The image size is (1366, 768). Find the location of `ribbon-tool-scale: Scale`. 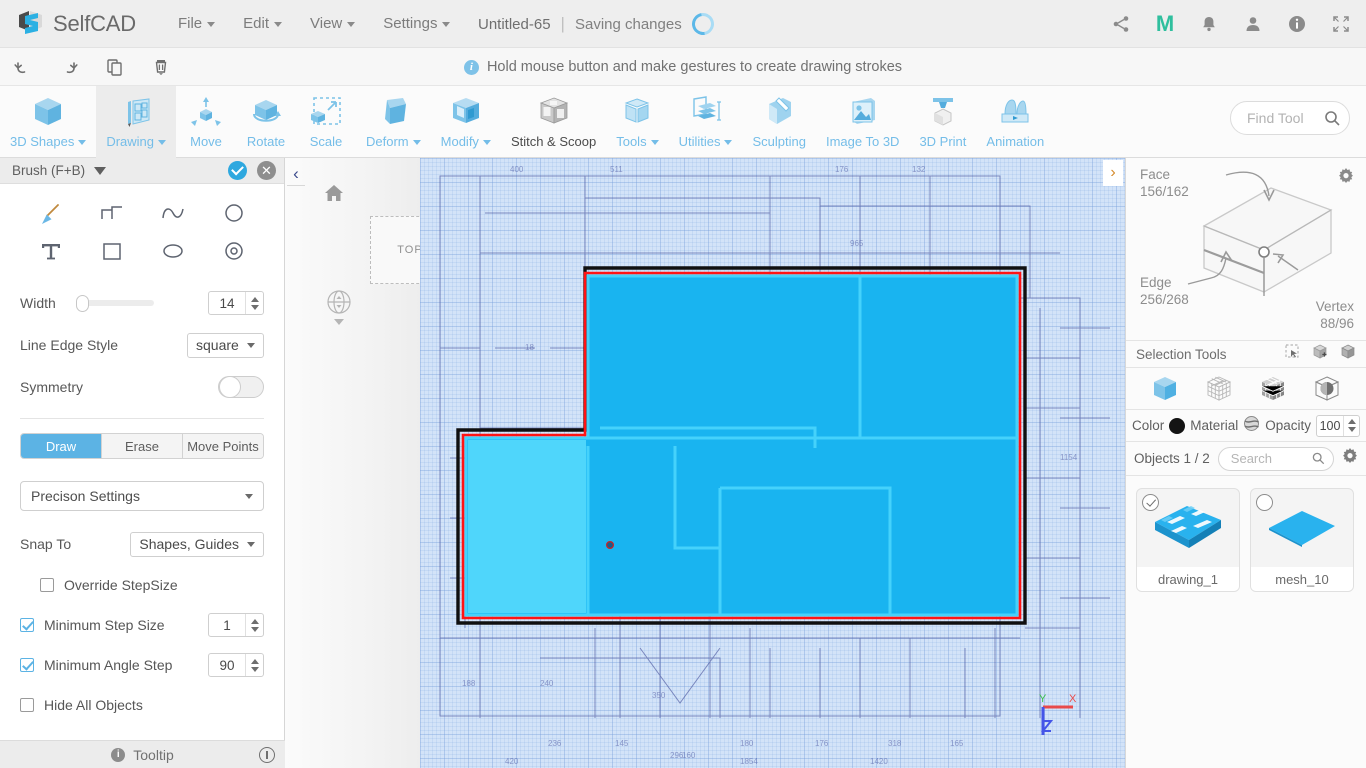

ribbon-tool-scale: Scale is located at coordinates (326, 122).